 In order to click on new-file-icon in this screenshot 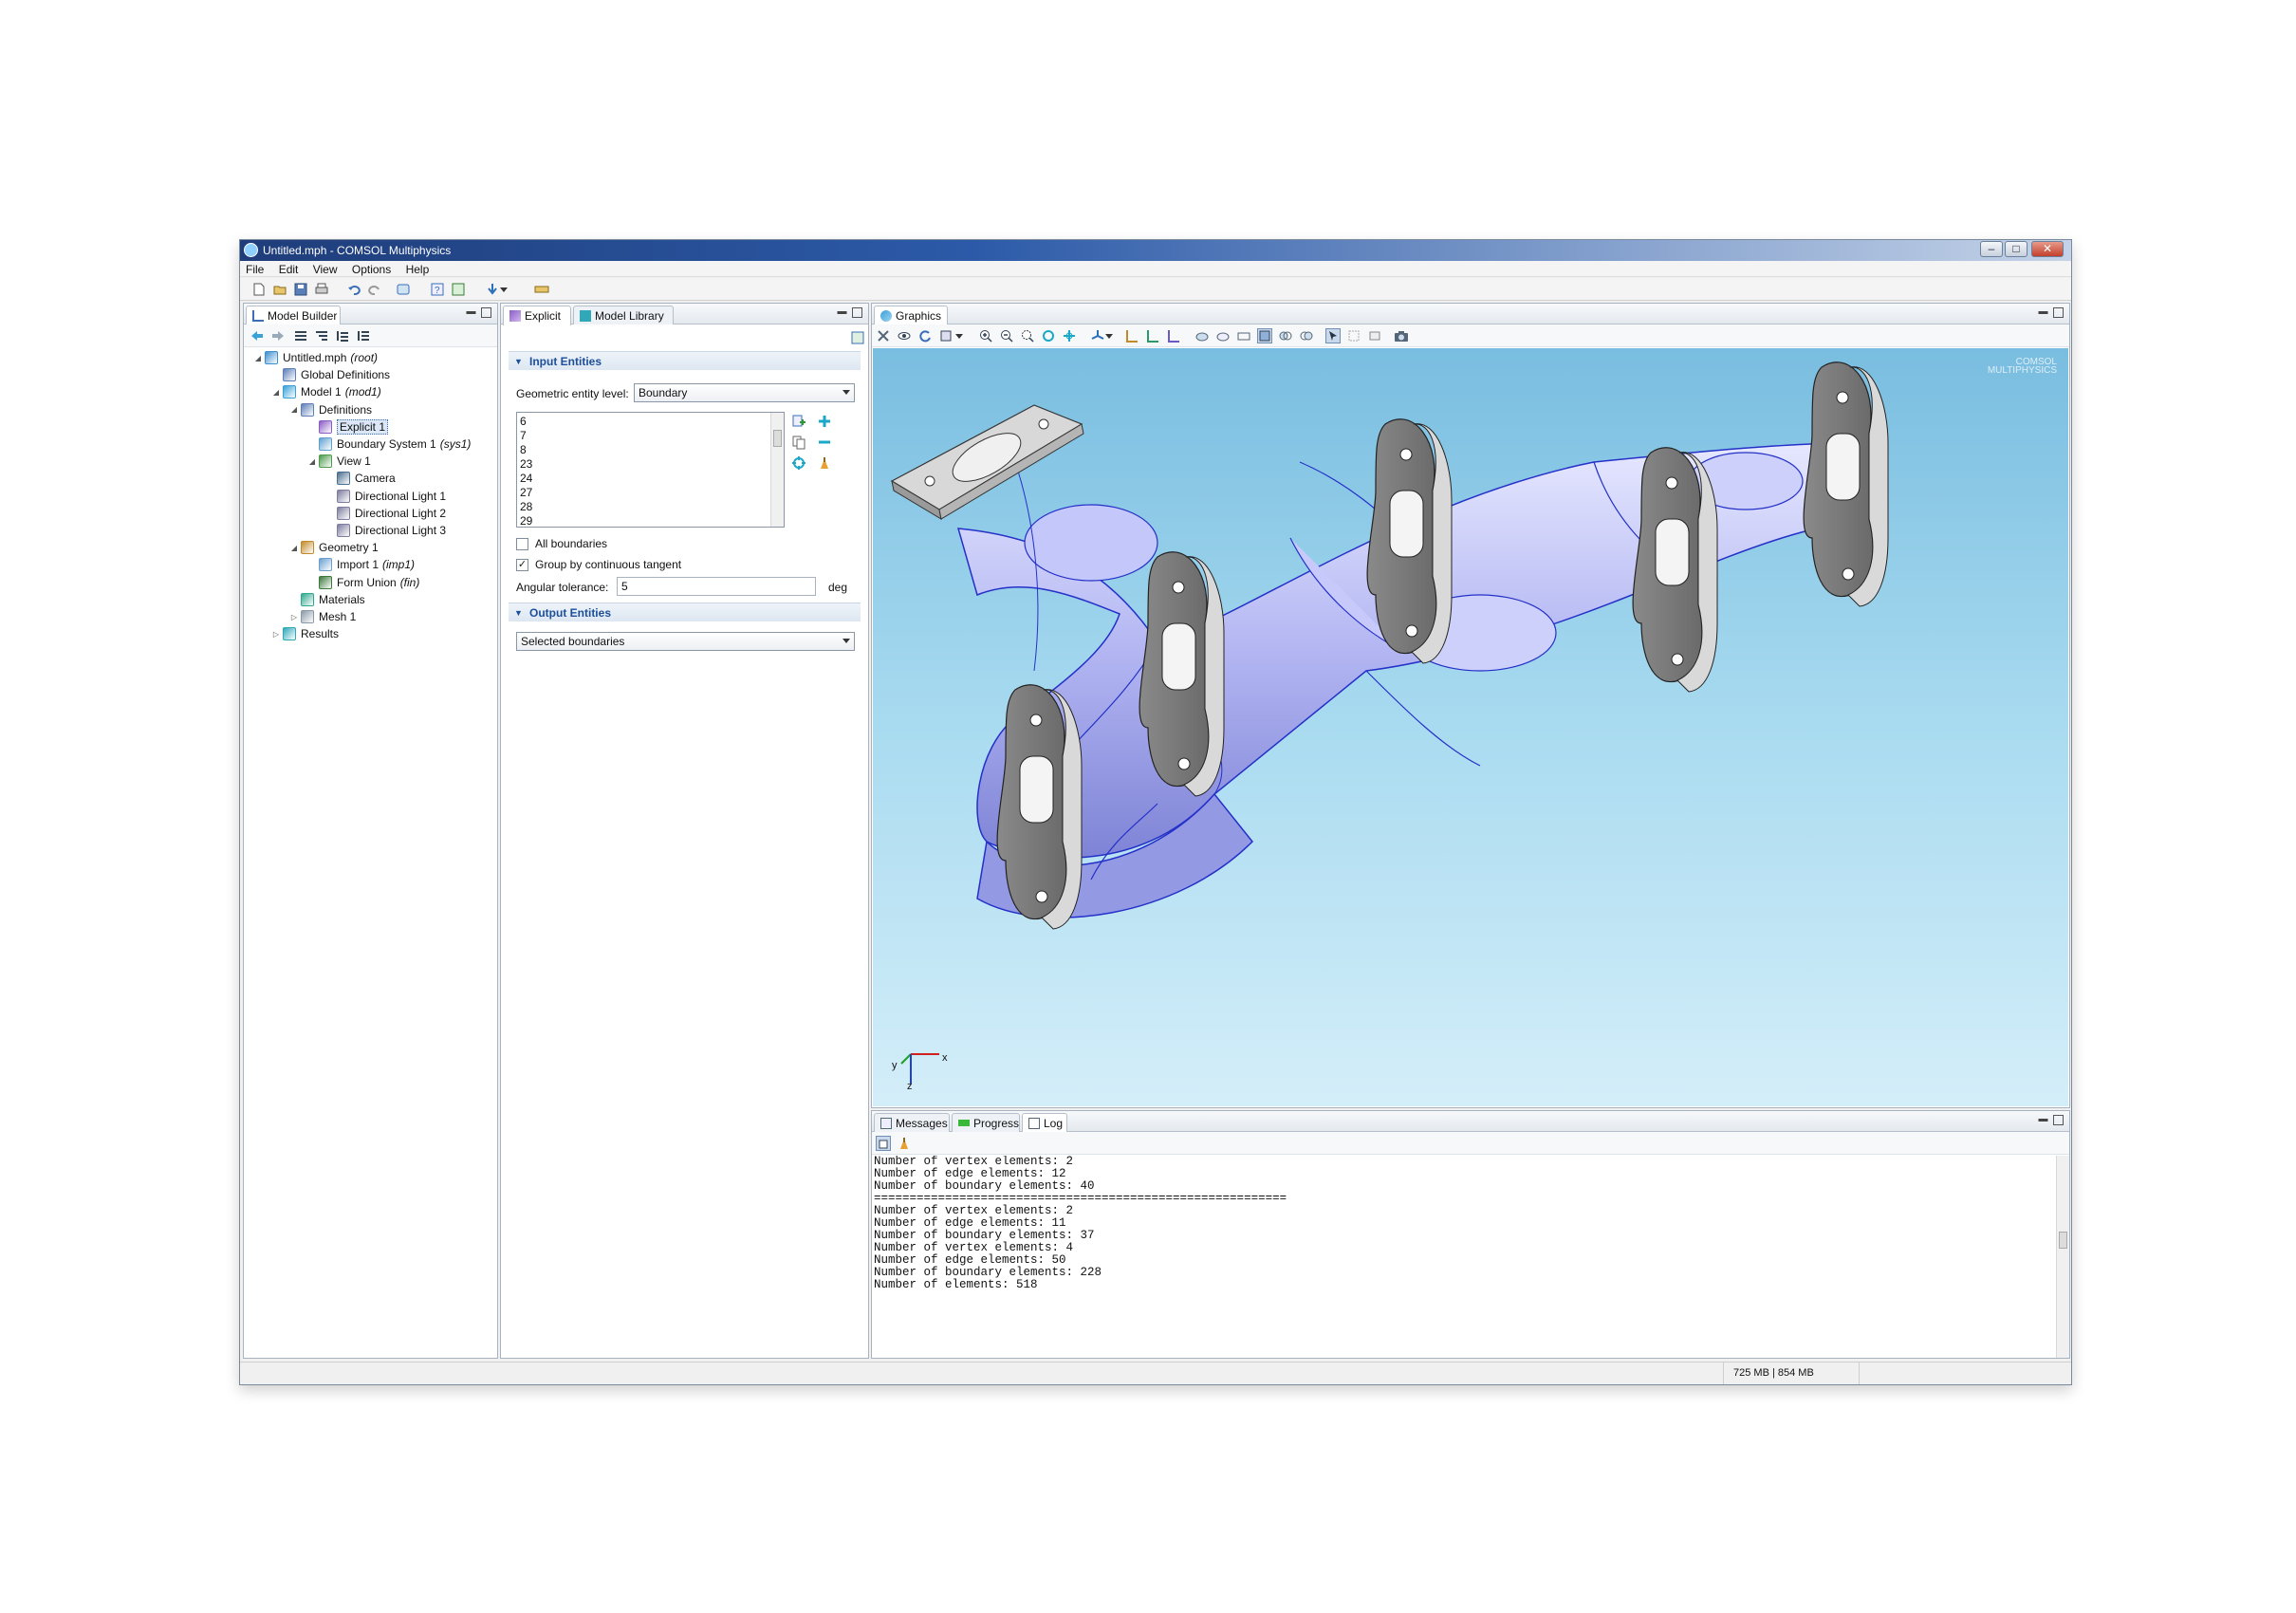, I will do `click(259, 289)`.